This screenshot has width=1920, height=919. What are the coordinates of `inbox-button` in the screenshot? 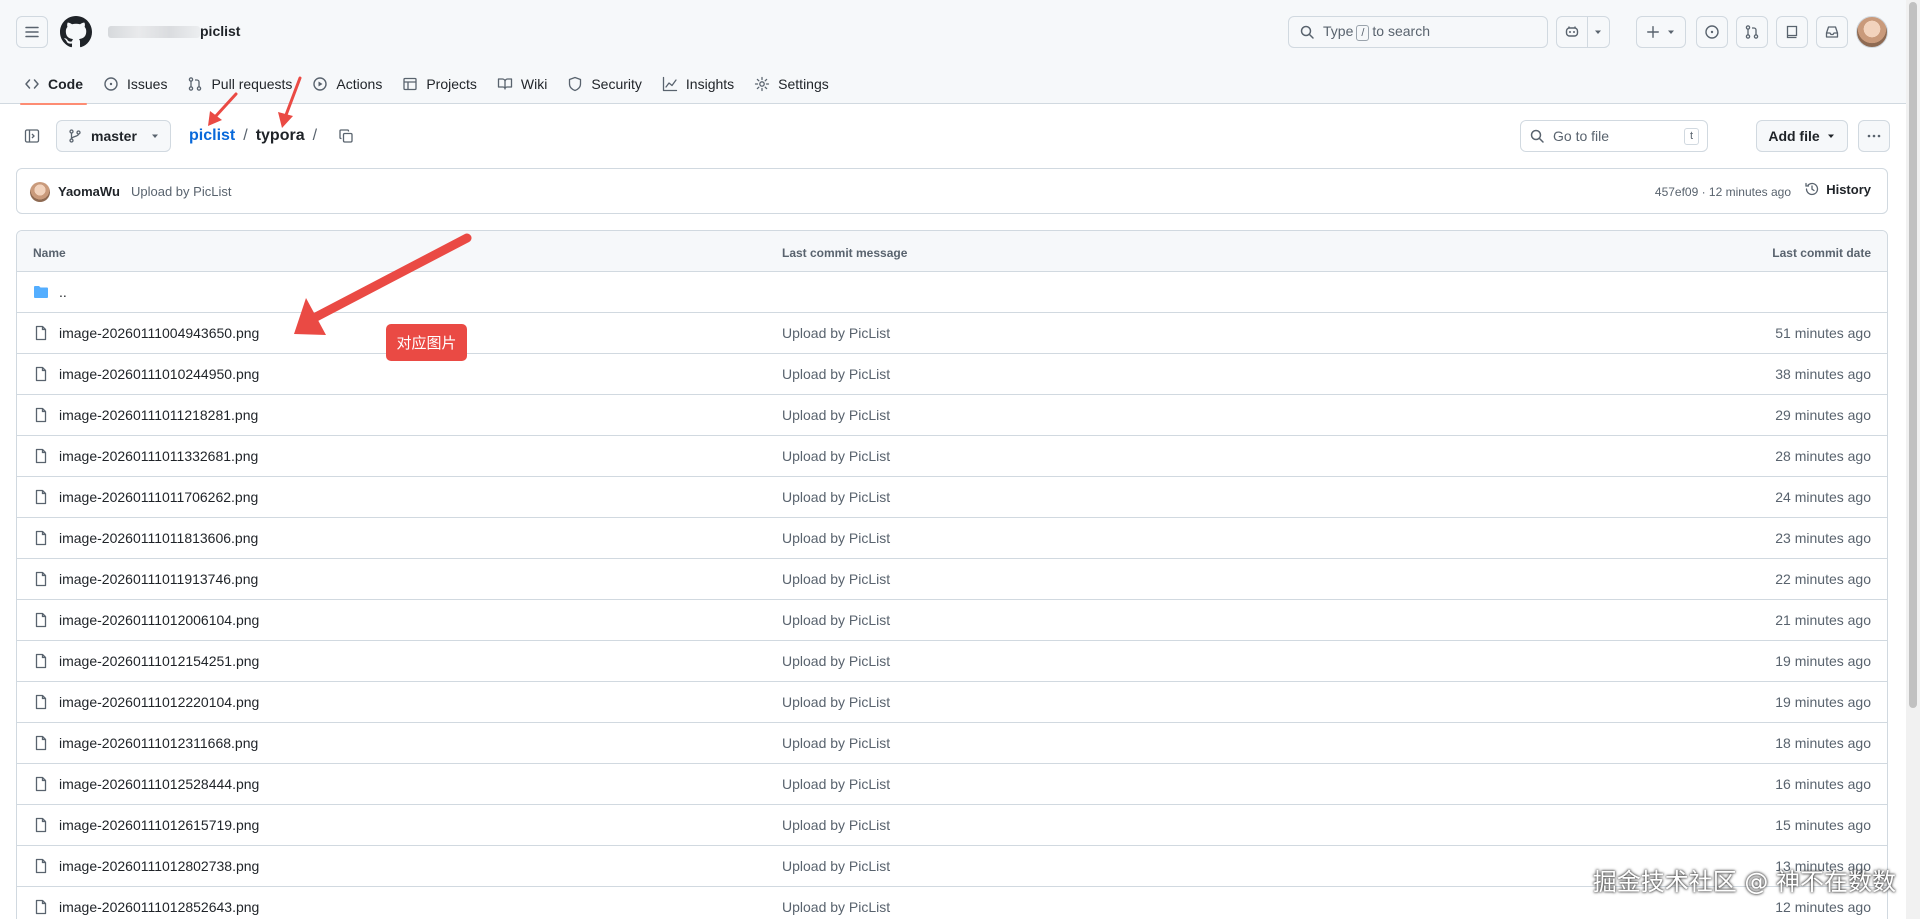 It's located at (1832, 32).